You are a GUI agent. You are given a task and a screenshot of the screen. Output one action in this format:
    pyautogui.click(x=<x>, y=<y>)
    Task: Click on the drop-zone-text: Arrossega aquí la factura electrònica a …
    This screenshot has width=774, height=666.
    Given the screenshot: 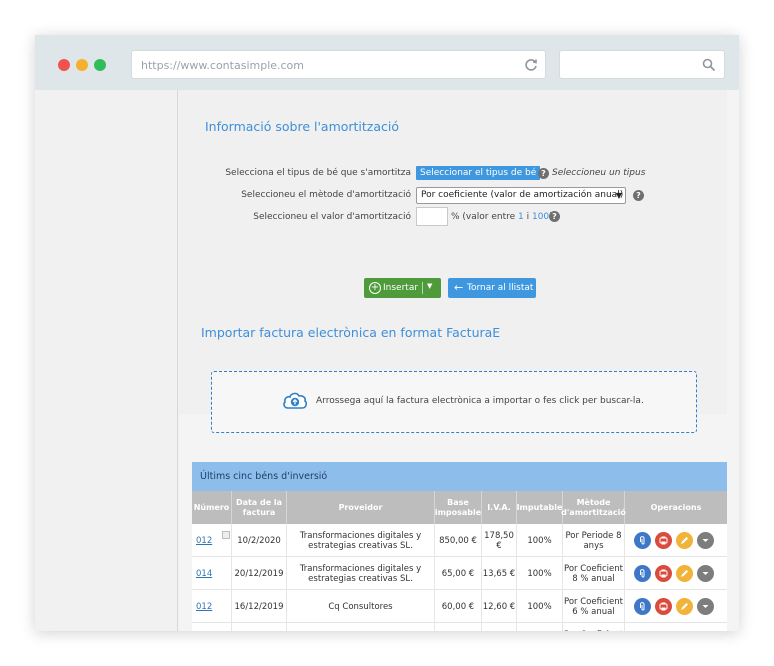 What is the action you would take?
    pyautogui.click(x=480, y=401)
    